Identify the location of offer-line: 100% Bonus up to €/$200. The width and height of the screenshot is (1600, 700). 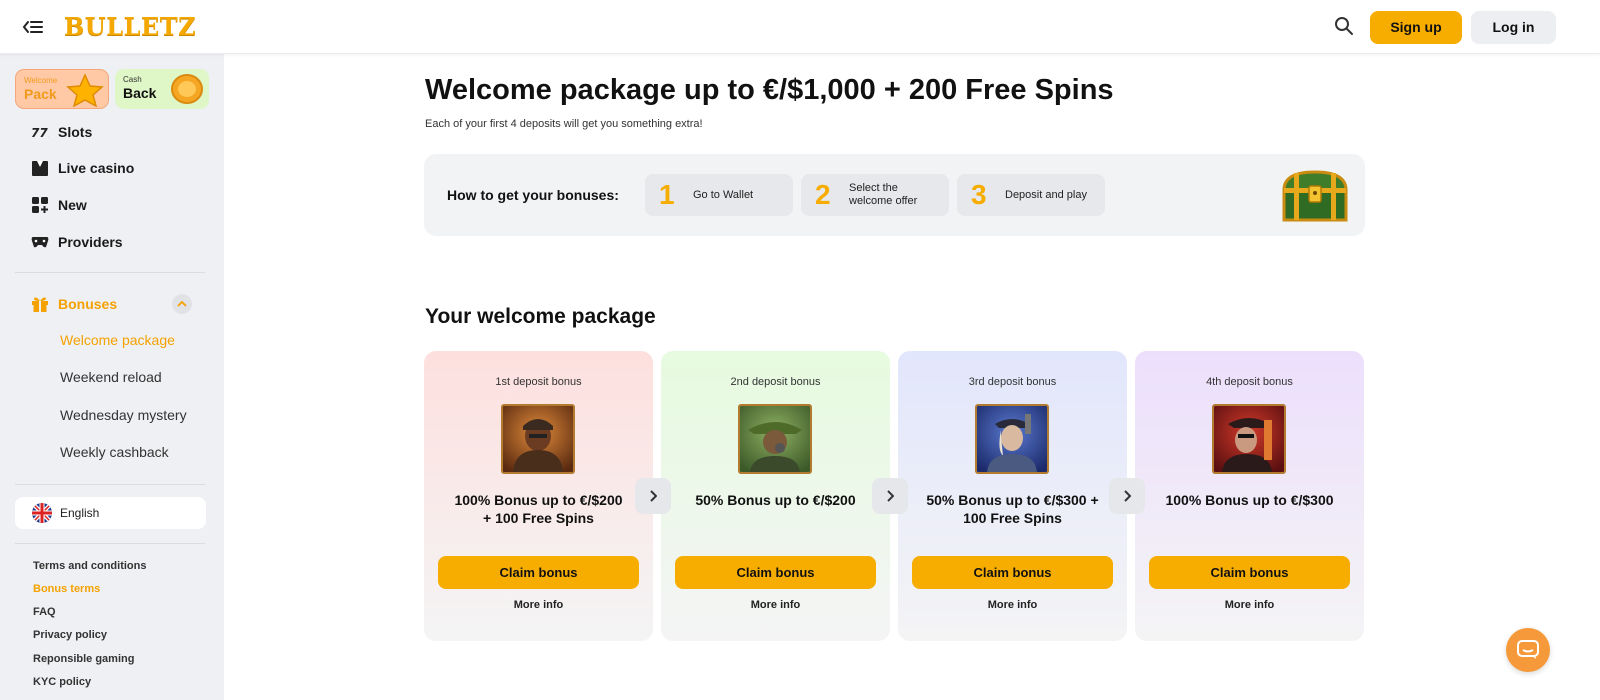
(538, 500).